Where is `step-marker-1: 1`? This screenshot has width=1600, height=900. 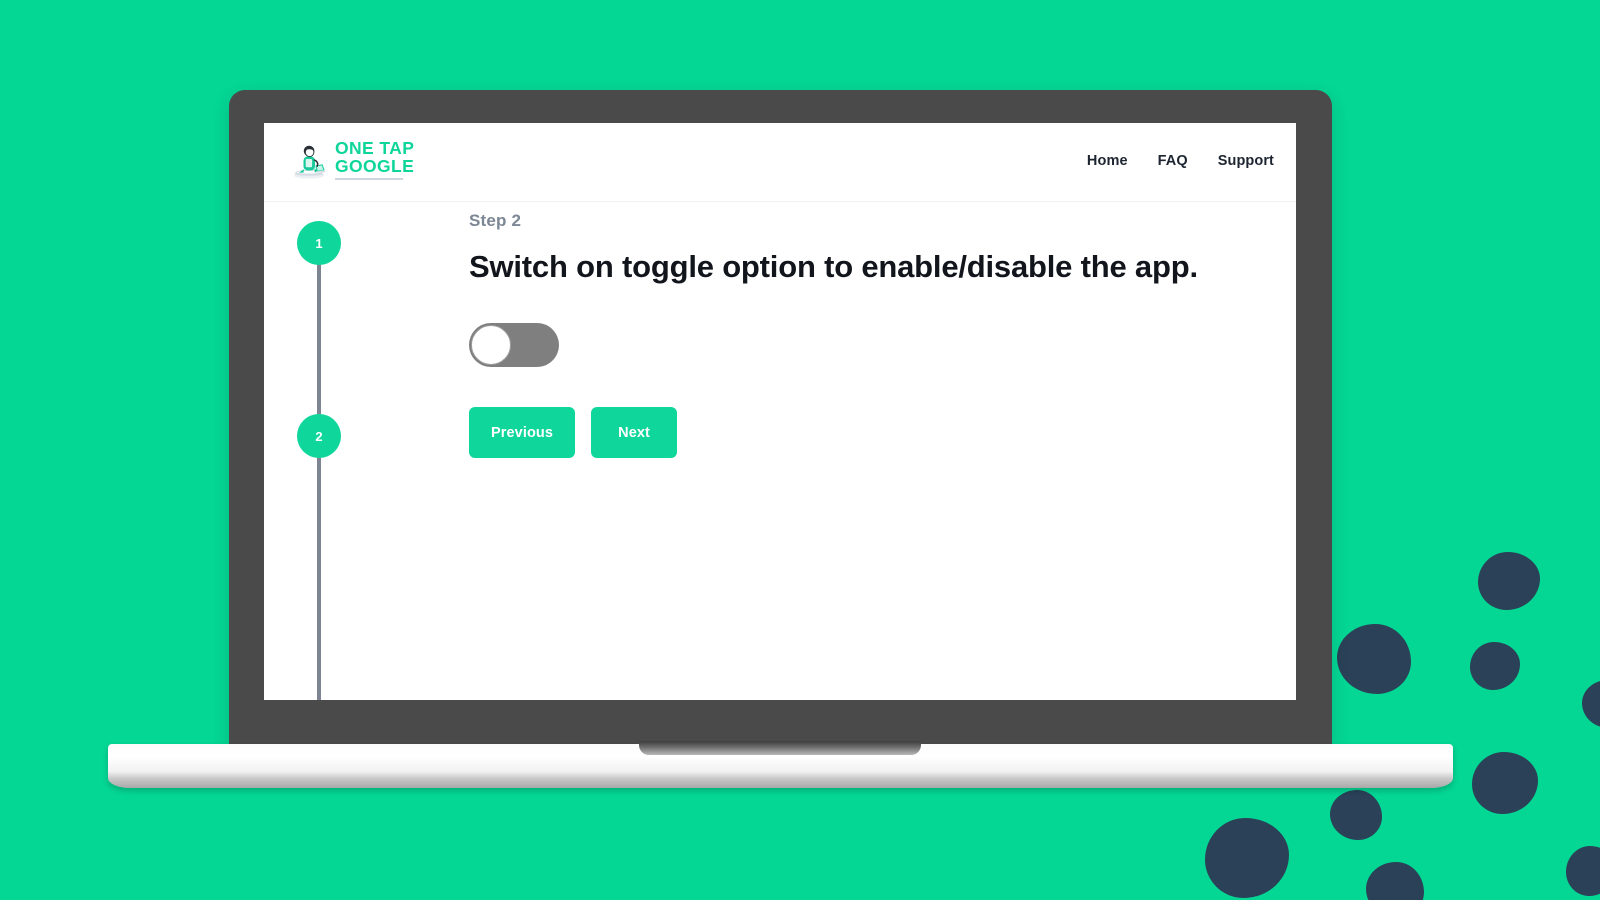
step-marker-1: 1 is located at coordinates (319, 243).